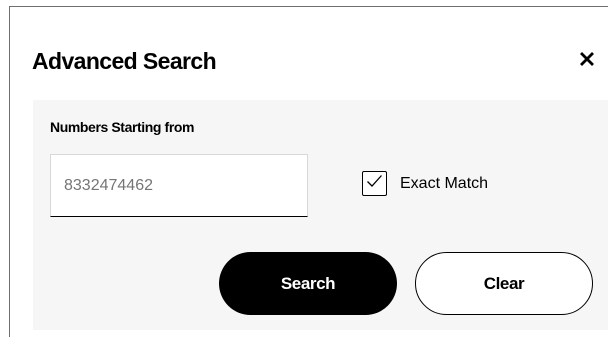 The width and height of the screenshot is (608, 337). What do you see at coordinates (179, 185) in the screenshot?
I see `numbers-starting-from-input` at bounding box center [179, 185].